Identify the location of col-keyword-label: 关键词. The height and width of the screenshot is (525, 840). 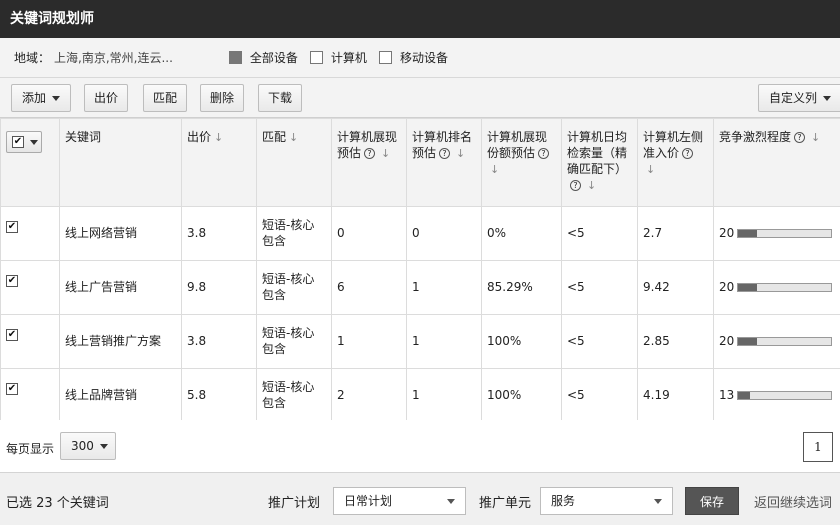
(83, 137).